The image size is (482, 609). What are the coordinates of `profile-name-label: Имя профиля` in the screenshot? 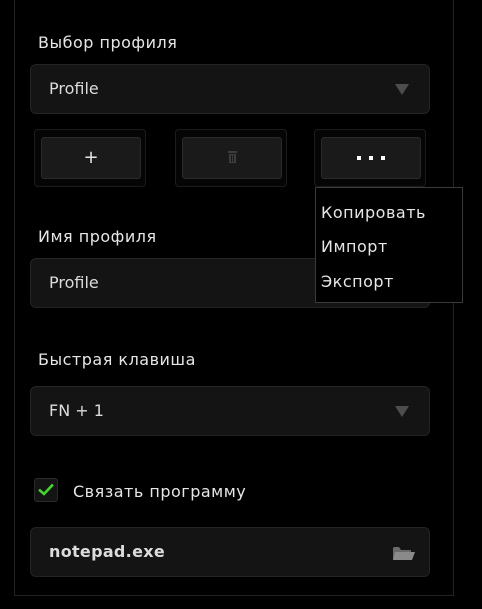 It's located at (97, 236).